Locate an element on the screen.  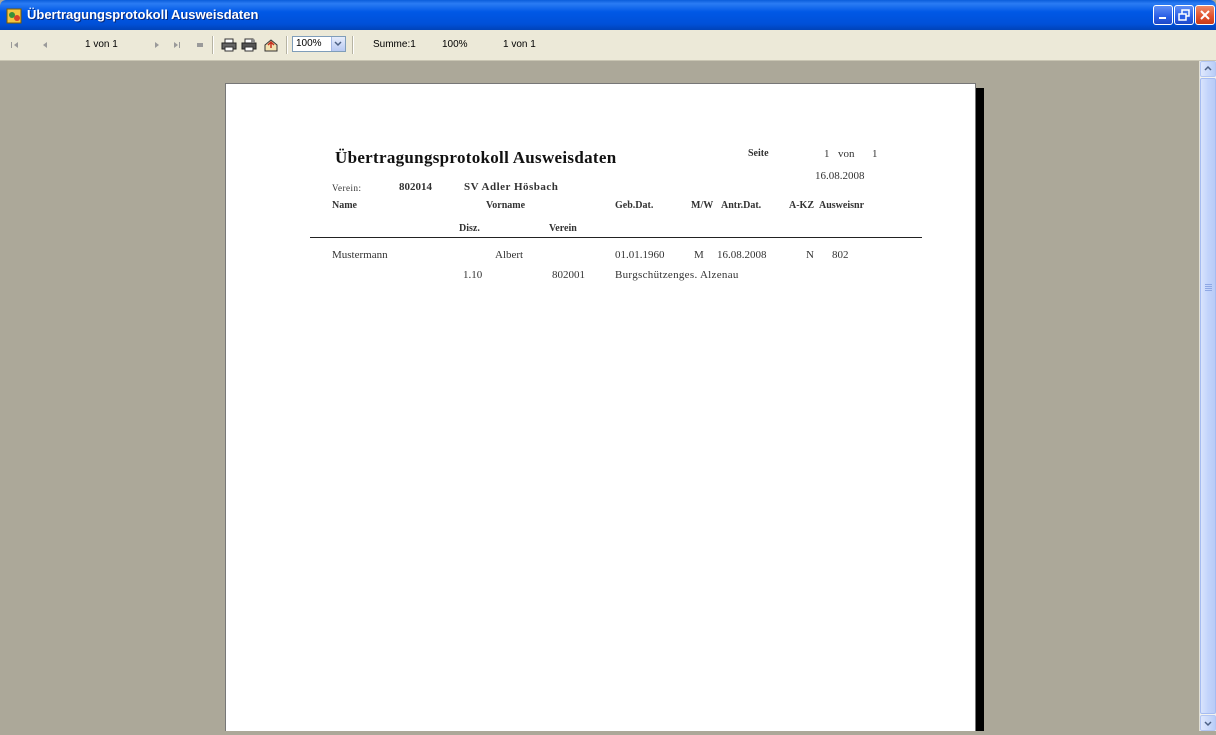
previous-page-icon is located at coordinates (45, 45).